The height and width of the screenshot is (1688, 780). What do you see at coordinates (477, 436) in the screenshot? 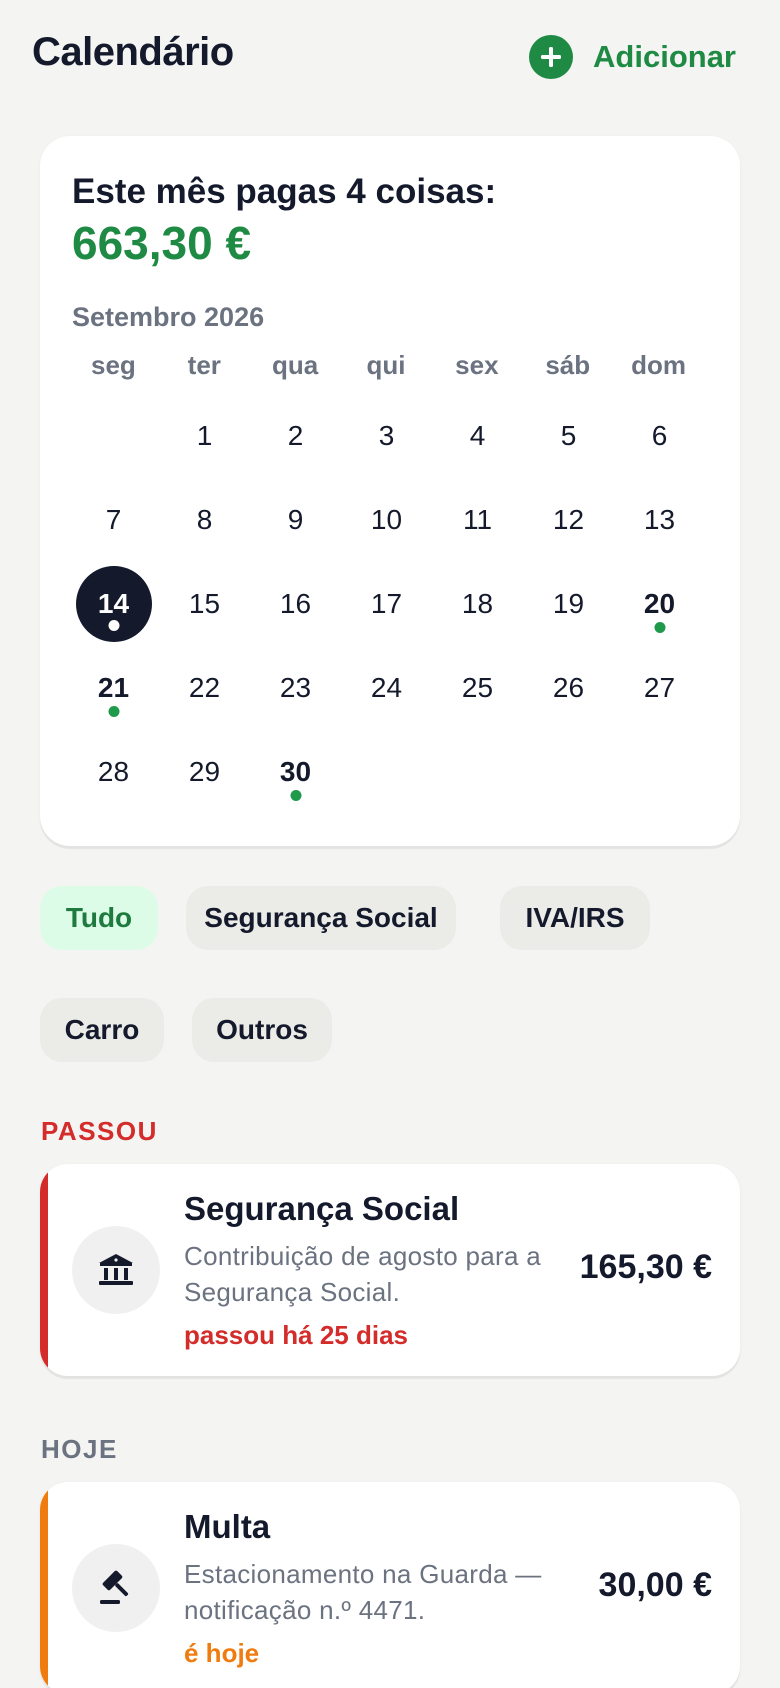
I see `calendar-day-4: 4` at bounding box center [477, 436].